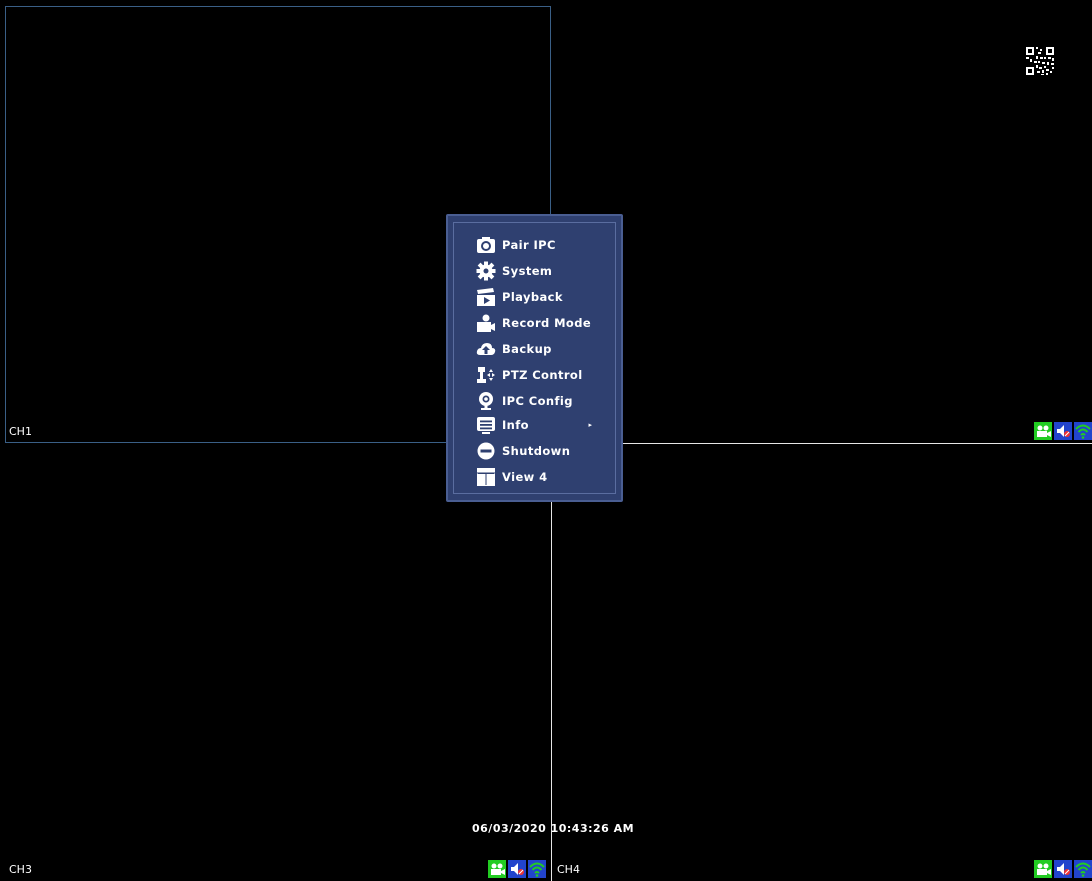  What do you see at coordinates (20, 431) in the screenshot?
I see `channel-label-ch1: CH1` at bounding box center [20, 431].